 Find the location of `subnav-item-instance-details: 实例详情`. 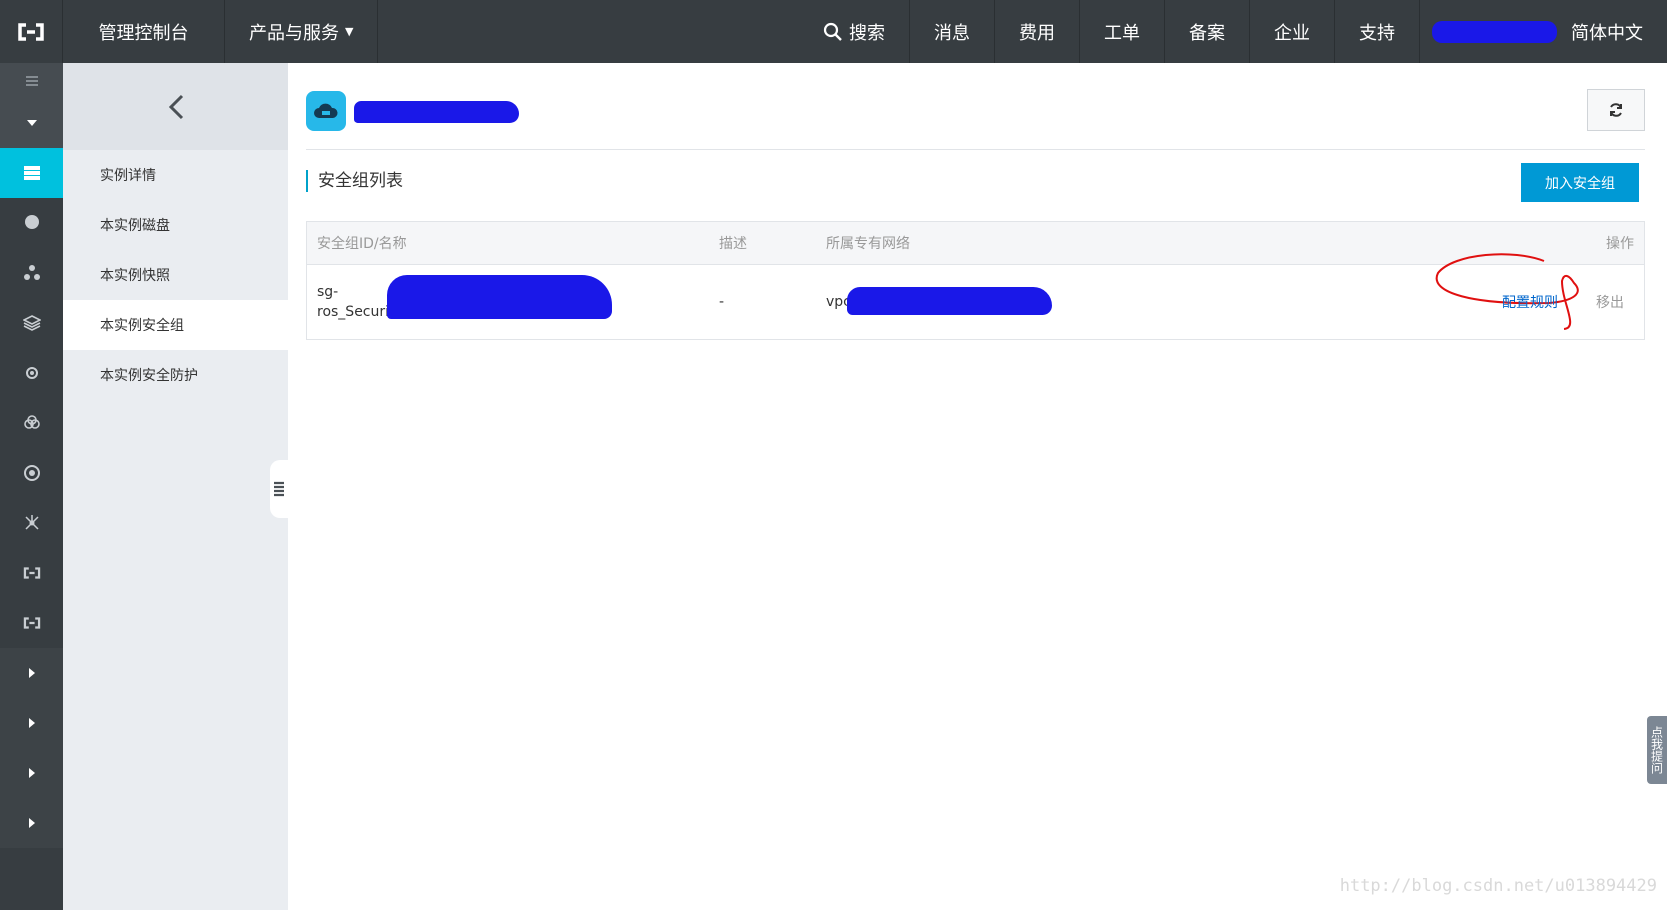

subnav-item-instance-details: 实例详情 is located at coordinates (175, 175).